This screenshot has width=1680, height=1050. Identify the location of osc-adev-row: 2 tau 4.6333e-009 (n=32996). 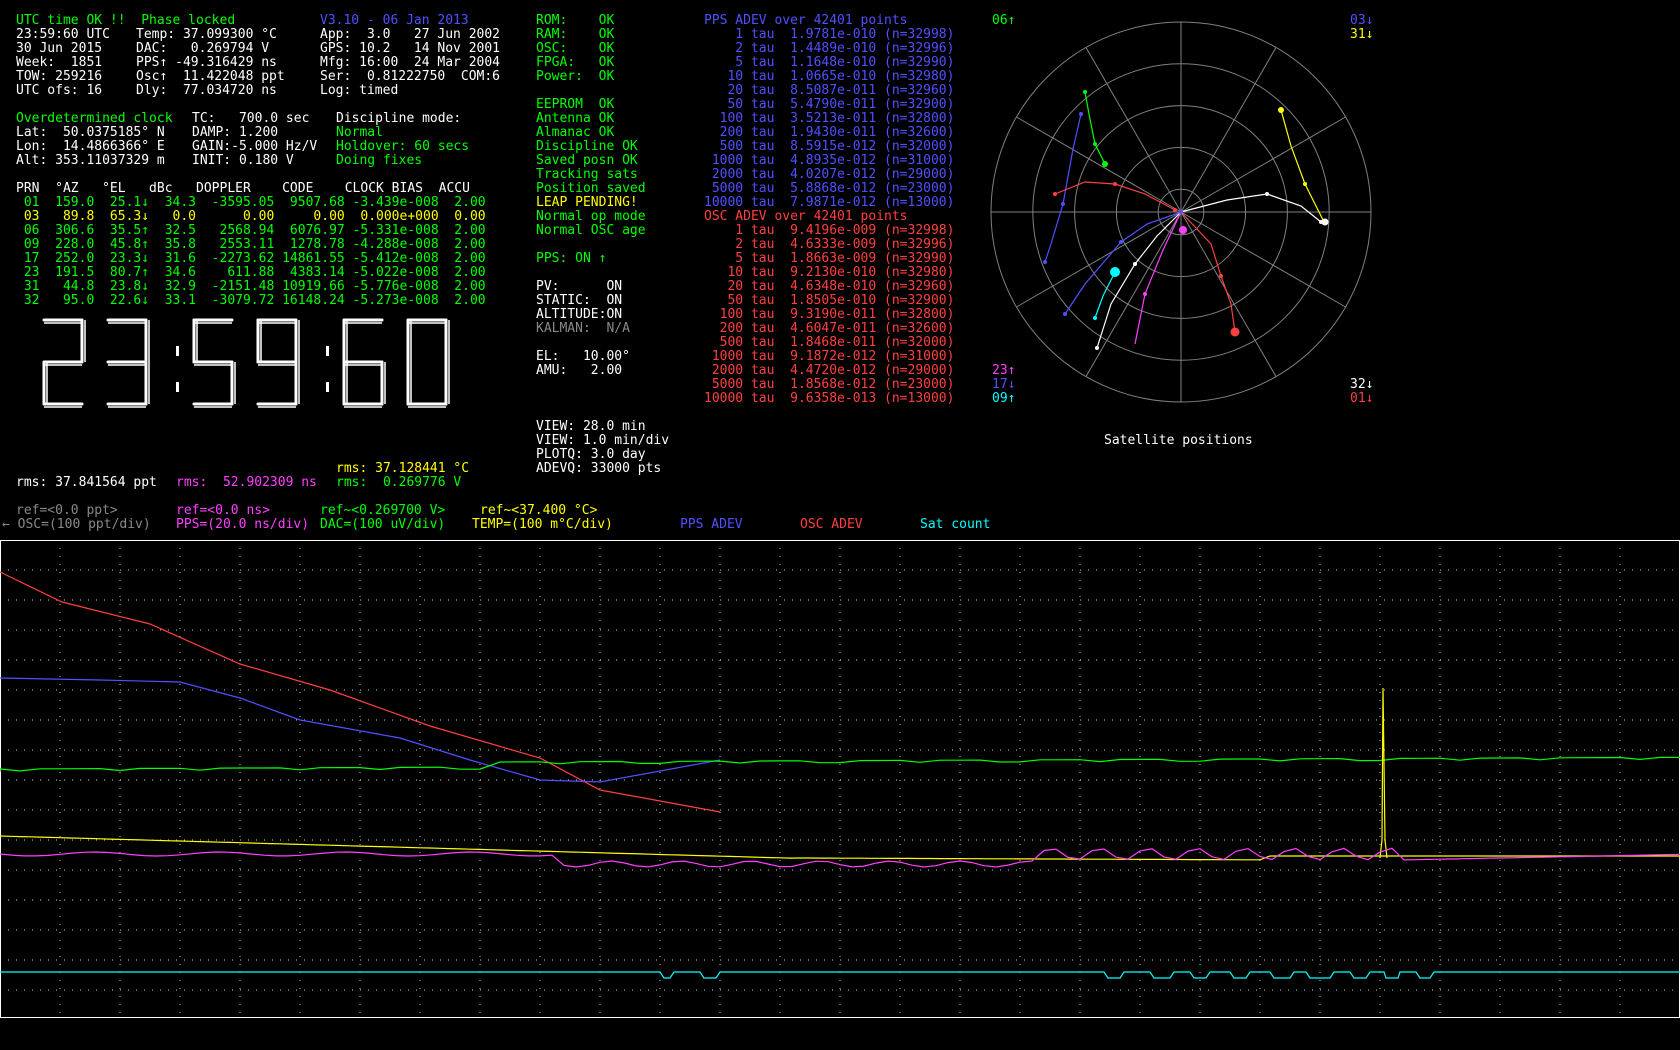
(829, 244).